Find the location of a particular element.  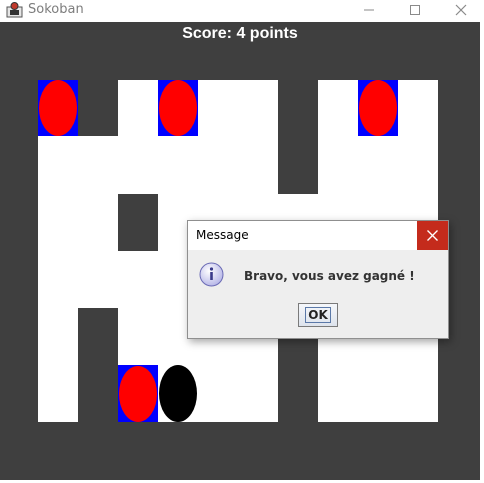

score-label: Score: 4 points is located at coordinates (240, 33).